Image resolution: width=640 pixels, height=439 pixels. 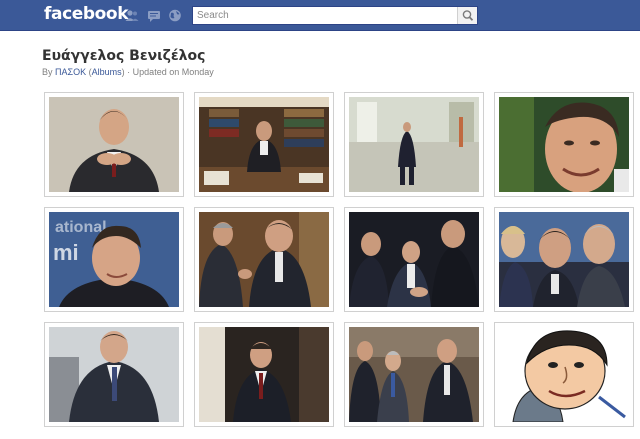 What do you see at coordinates (86, 14) in the screenshot?
I see `facebook-logo: facebook` at bounding box center [86, 14].